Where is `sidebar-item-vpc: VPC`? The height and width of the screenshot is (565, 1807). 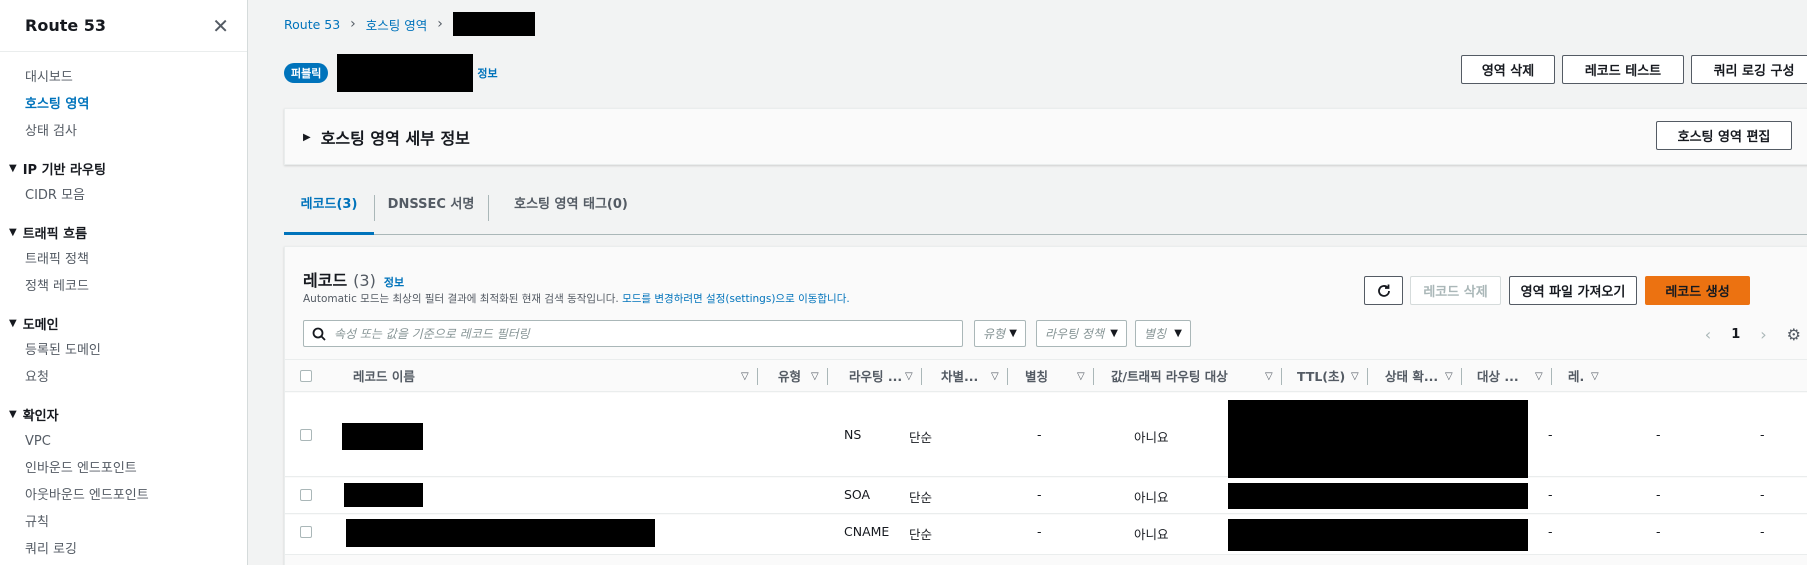 sidebar-item-vpc: VPC is located at coordinates (123, 441).